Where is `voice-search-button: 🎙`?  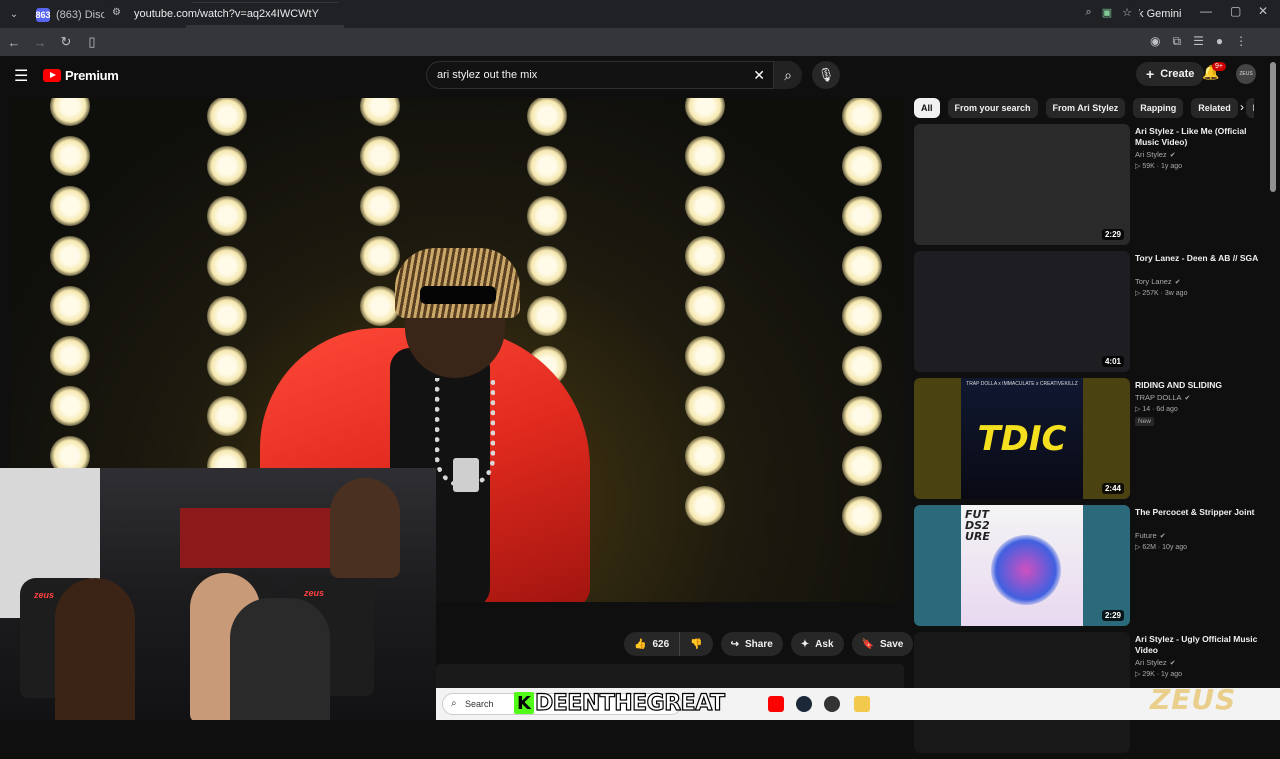
voice-search-button: 🎙 is located at coordinates (826, 75).